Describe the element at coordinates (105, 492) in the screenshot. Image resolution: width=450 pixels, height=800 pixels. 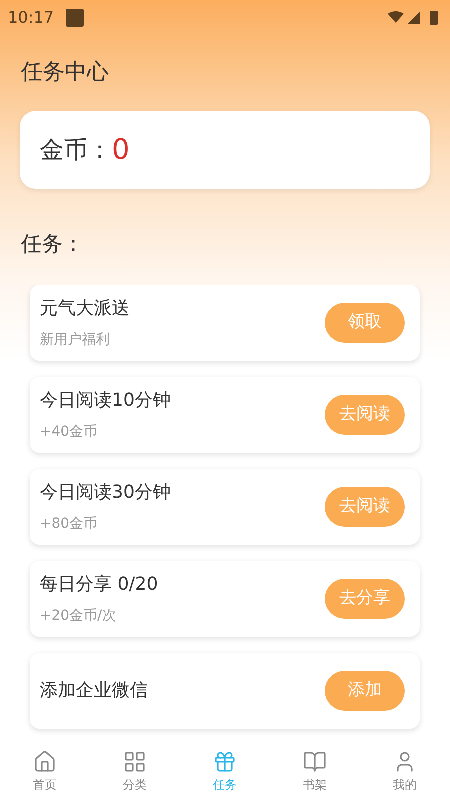
I see `task-title: 今日阅读30分钟` at that location.